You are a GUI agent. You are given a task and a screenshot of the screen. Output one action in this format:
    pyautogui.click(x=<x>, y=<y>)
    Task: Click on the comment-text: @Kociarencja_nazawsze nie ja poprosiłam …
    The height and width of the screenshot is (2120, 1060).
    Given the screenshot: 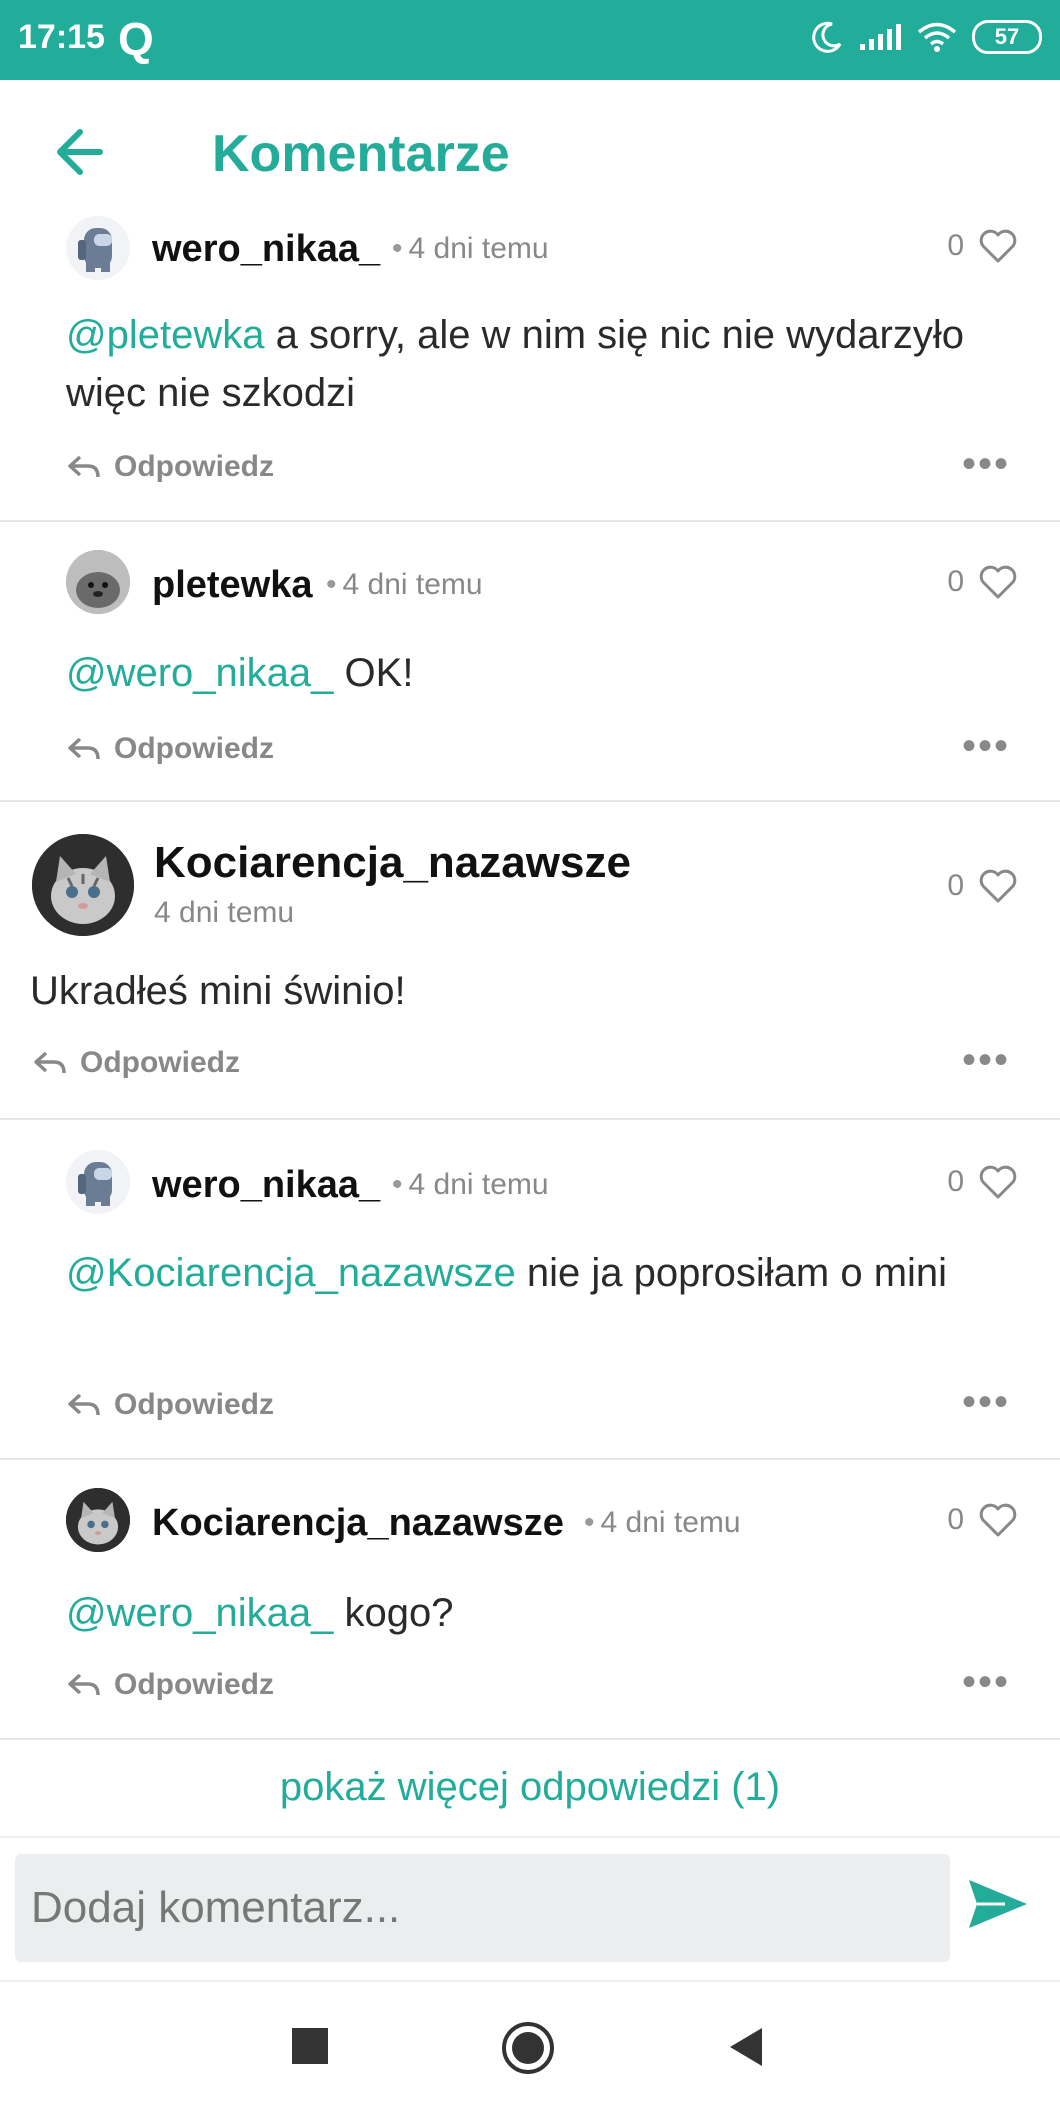 What is the action you would take?
    pyautogui.click(x=507, y=1273)
    